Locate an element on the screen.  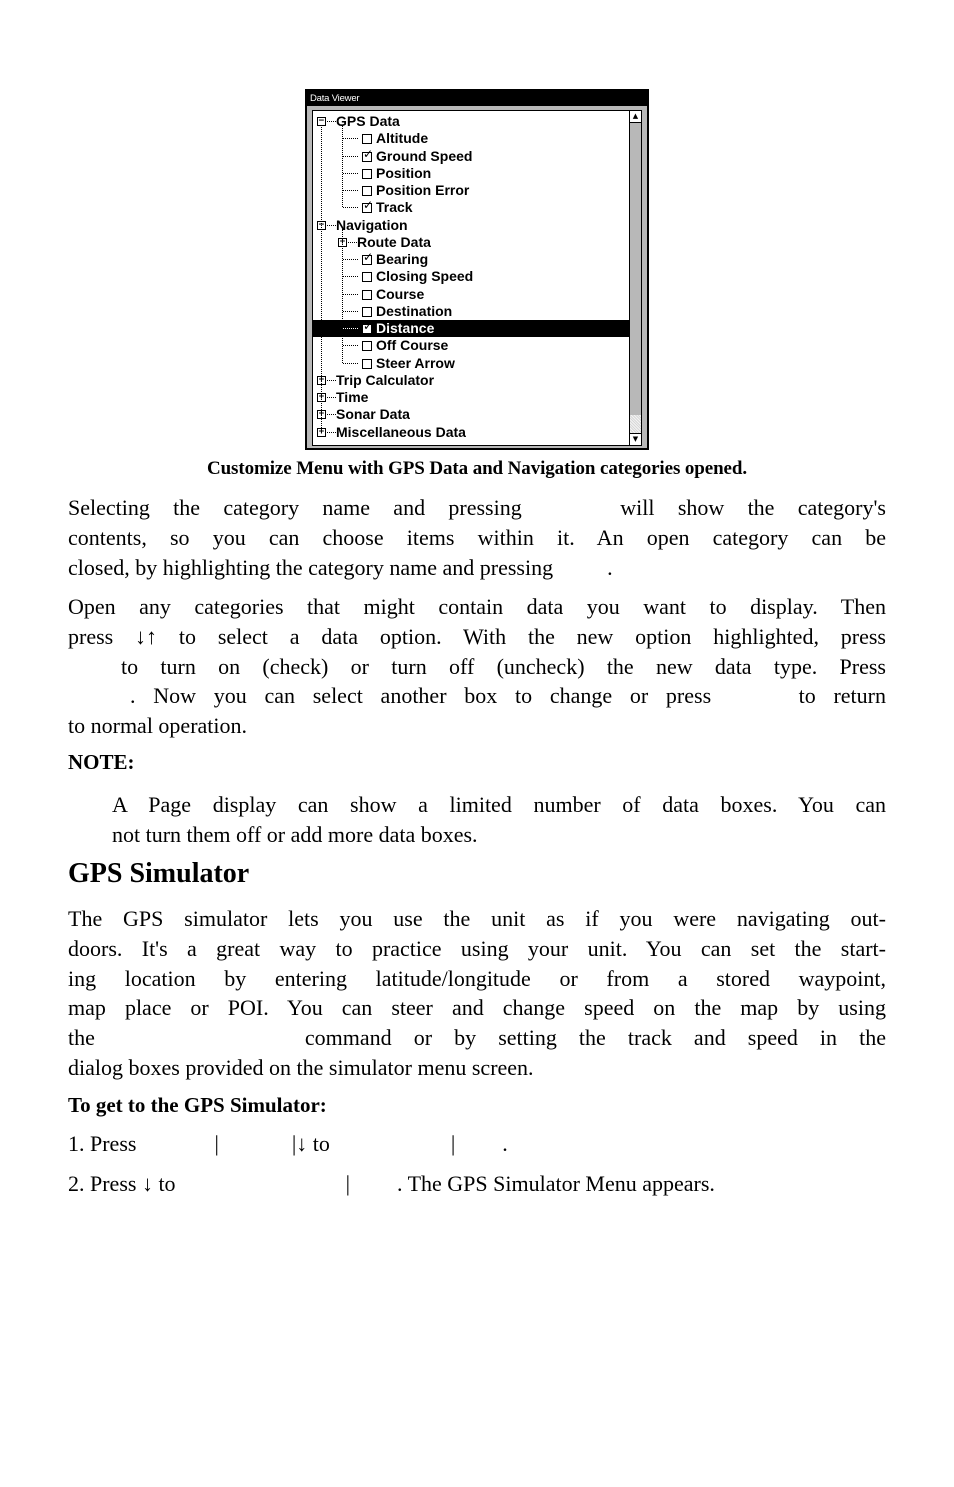
scrollbar-track is located at coordinates (635, 424).